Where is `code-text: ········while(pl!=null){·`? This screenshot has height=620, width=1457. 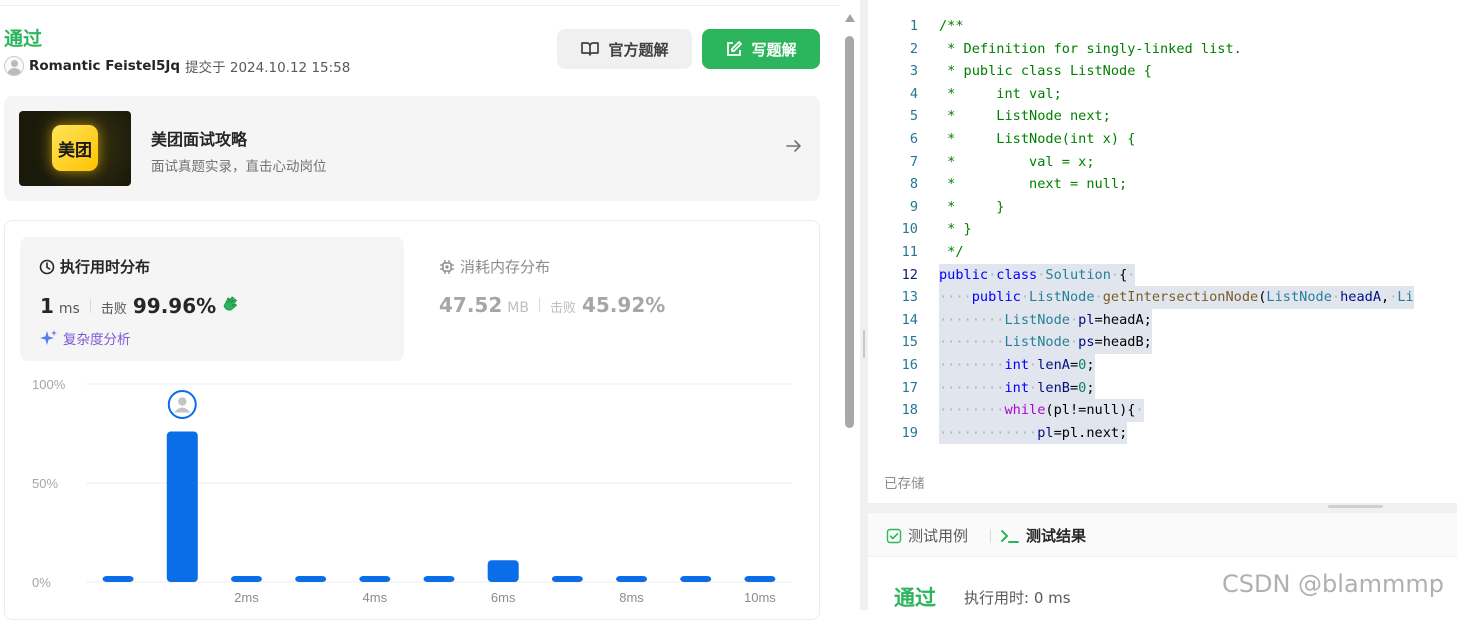 code-text: ········while(pl!=null){· is located at coordinates (1041, 410).